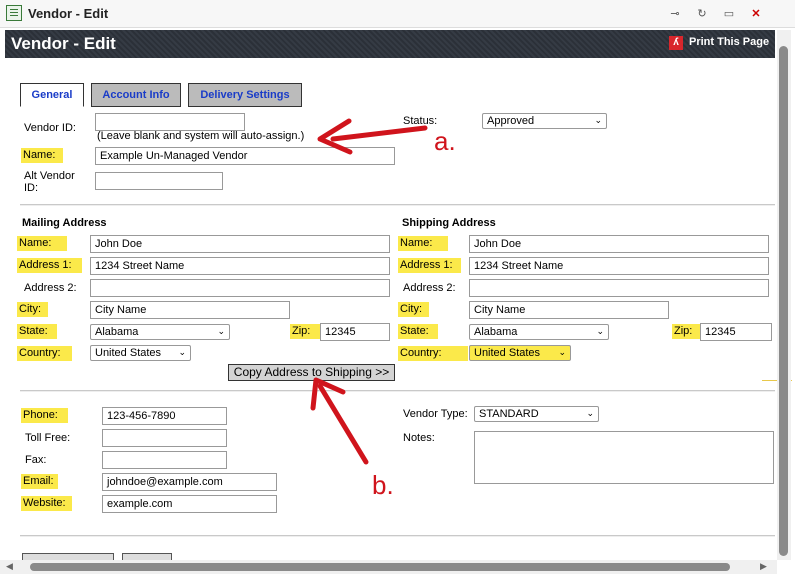 The height and width of the screenshot is (574, 795). I want to click on vertical-scrollbar, so click(784, 295).